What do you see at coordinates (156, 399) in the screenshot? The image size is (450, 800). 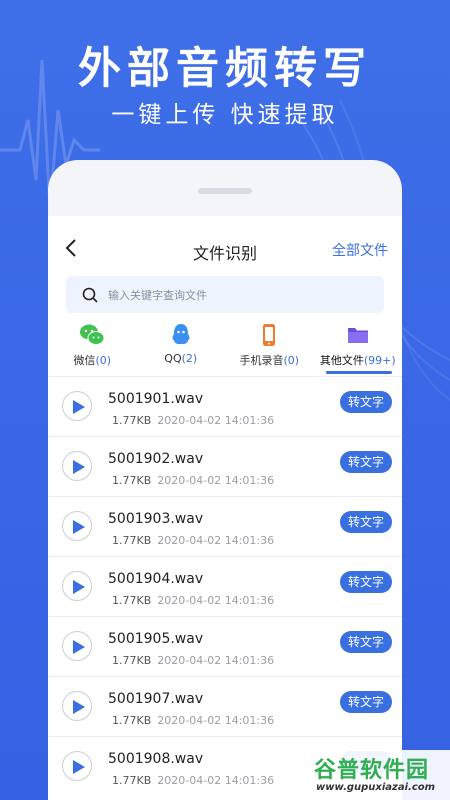 I see `file-name: 5001901.wav` at bounding box center [156, 399].